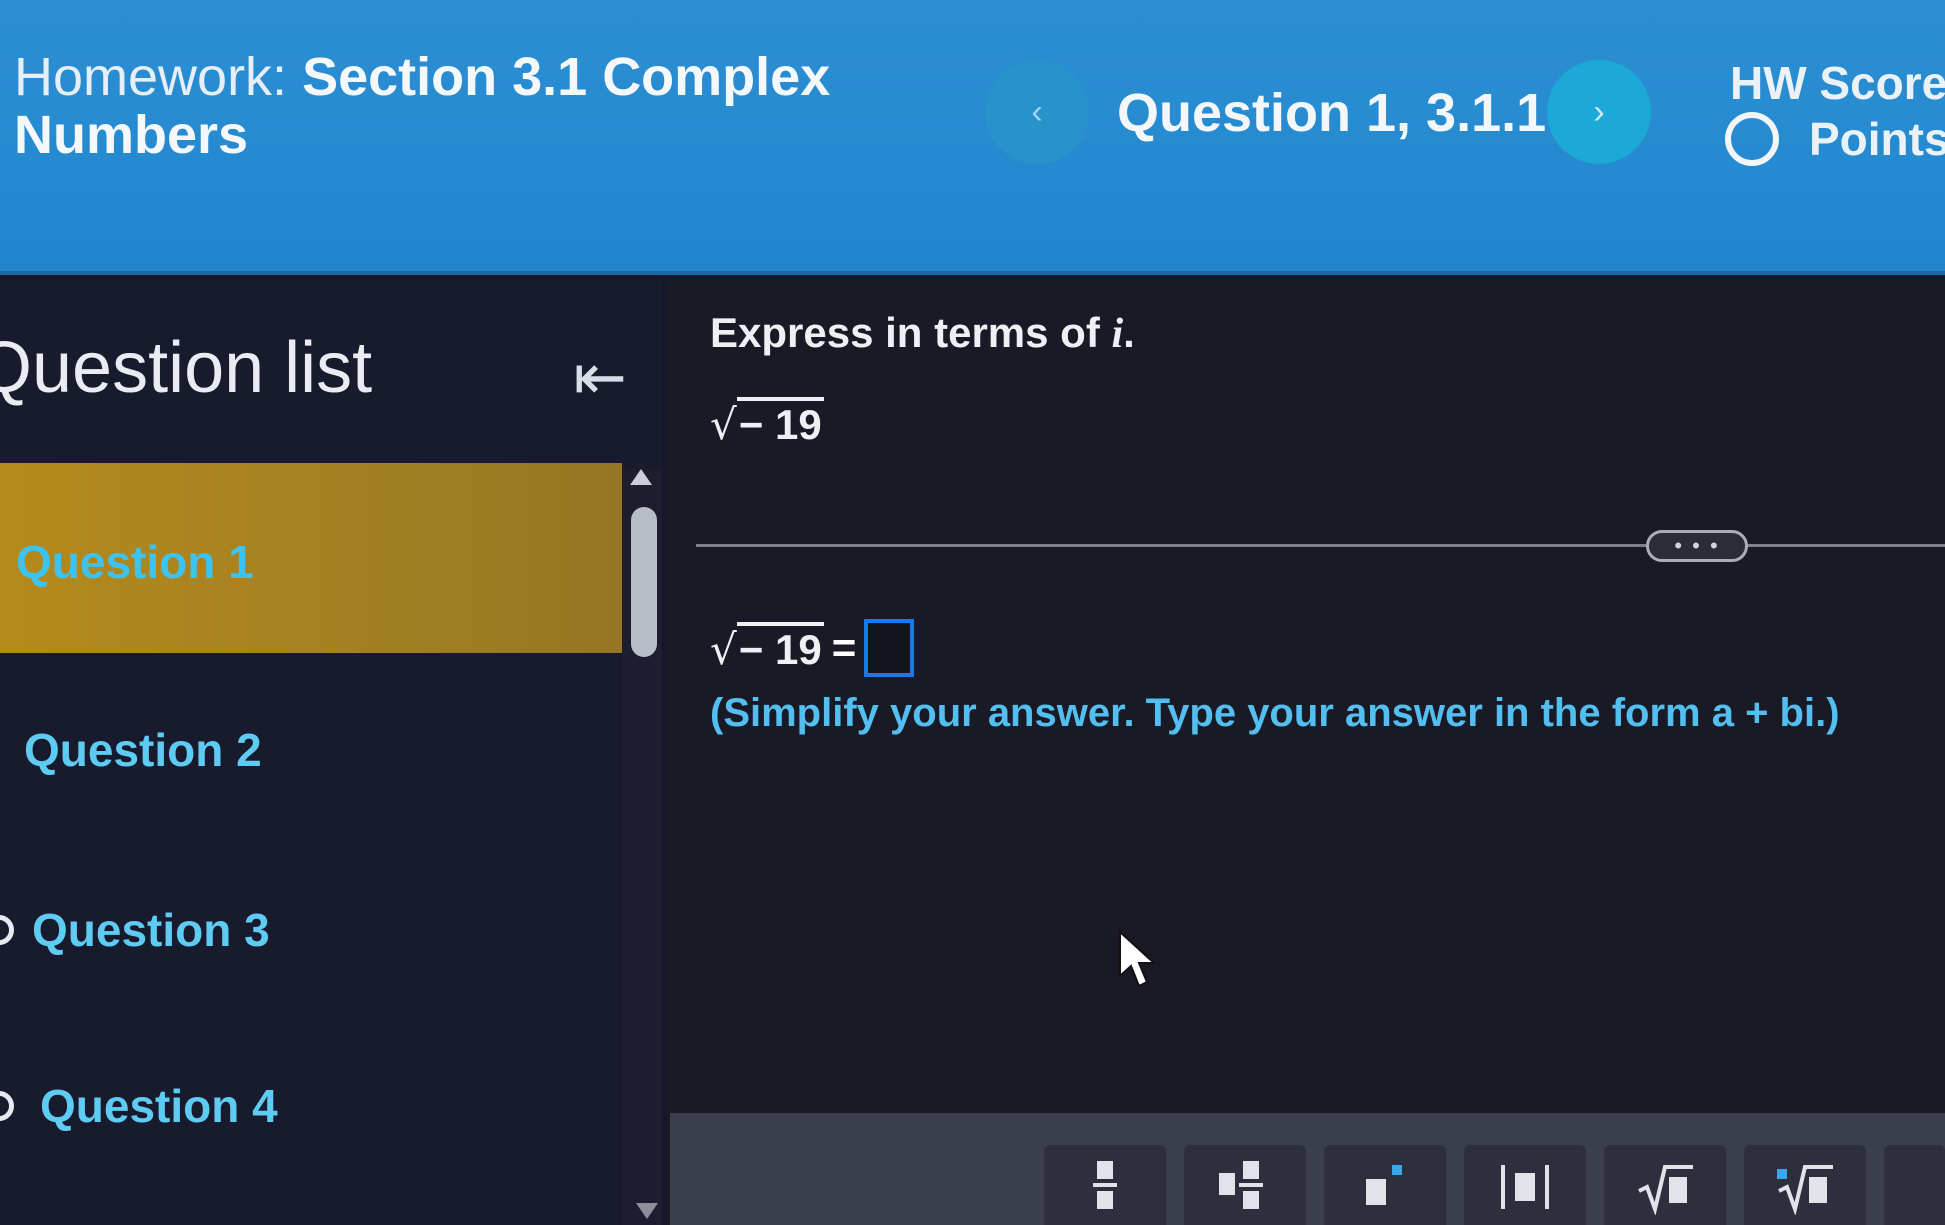 The width and height of the screenshot is (1945, 1225). What do you see at coordinates (1752, 139) in the screenshot?
I see `points-circle-icon` at bounding box center [1752, 139].